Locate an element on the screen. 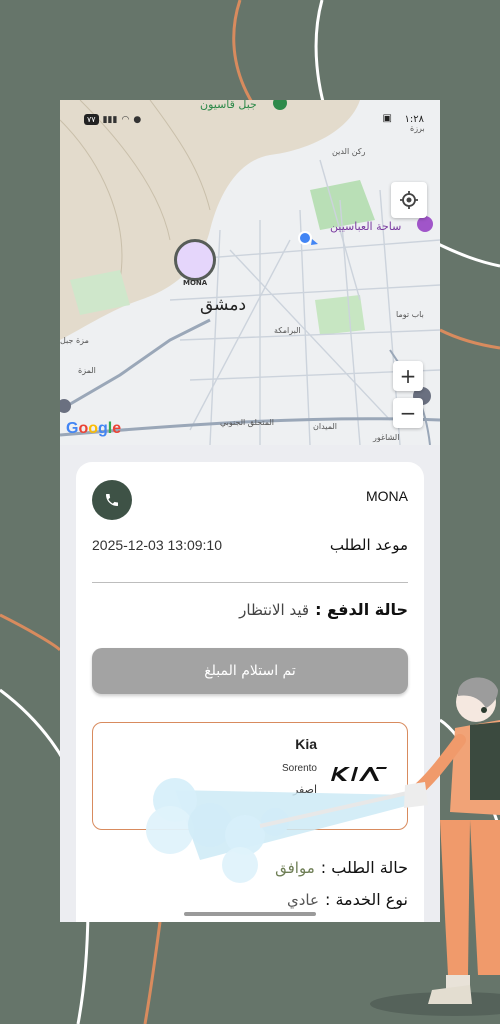 The height and width of the screenshot is (1024, 500). service-type-row: نوع الخدمة : عادي is located at coordinates (347, 899).